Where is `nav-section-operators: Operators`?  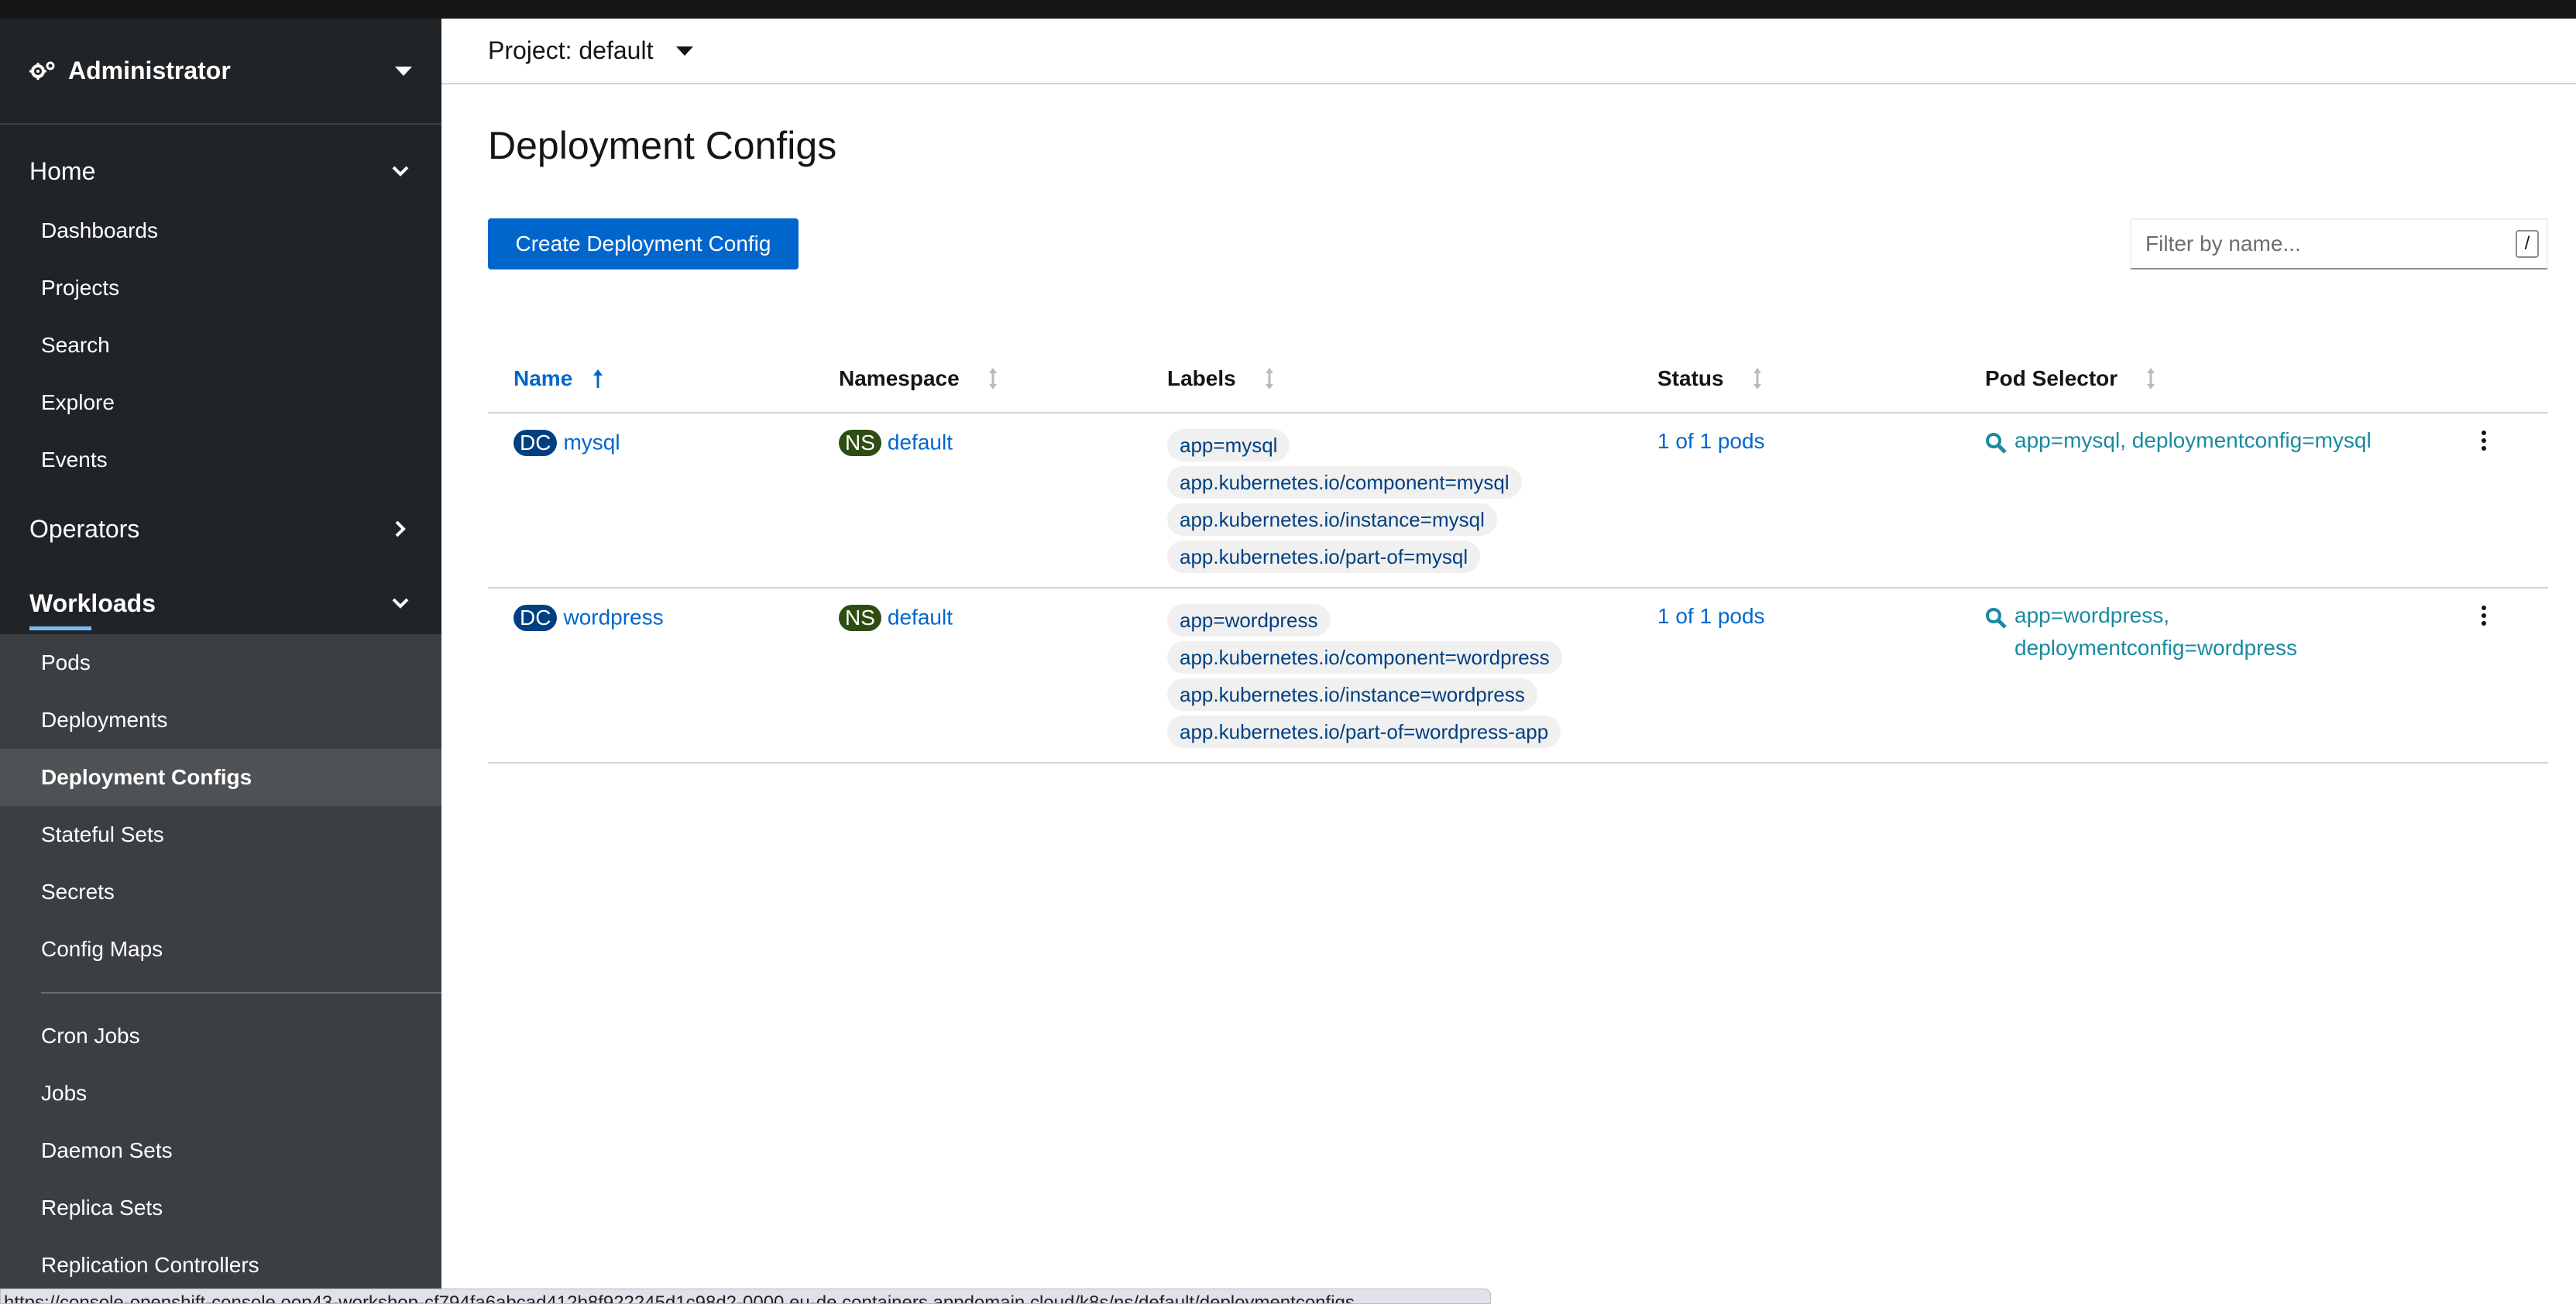
nav-section-operators: Operators is located at coordinates (220, 529).